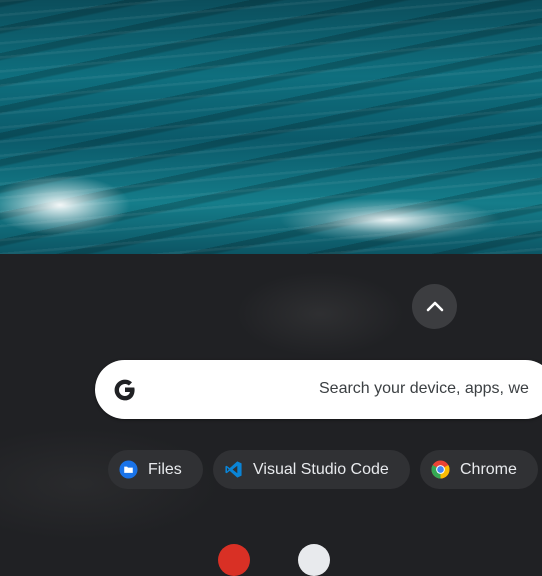 The height and width of the screenshot is (576, 542). I want to click on suggestion-chip-files: Files, so click(155, 469).